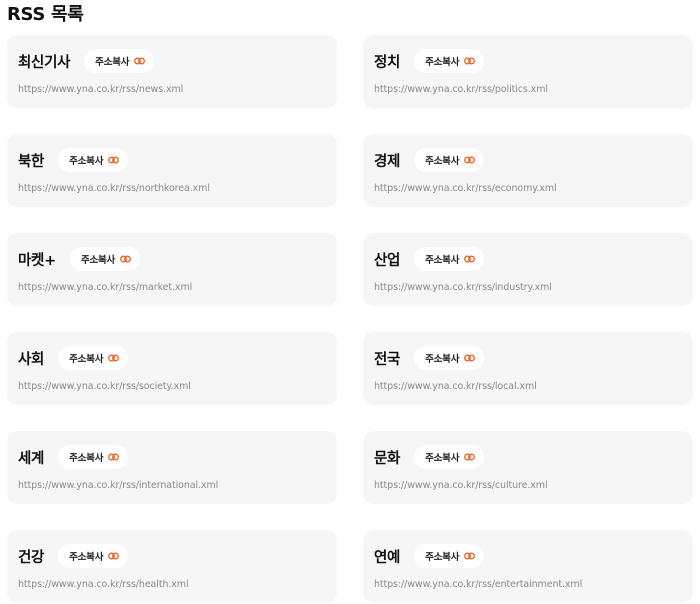 This screenshot has height=604, width=700. I want to click on rss-feed-header: 산업 주소복사, so click(528, 259).